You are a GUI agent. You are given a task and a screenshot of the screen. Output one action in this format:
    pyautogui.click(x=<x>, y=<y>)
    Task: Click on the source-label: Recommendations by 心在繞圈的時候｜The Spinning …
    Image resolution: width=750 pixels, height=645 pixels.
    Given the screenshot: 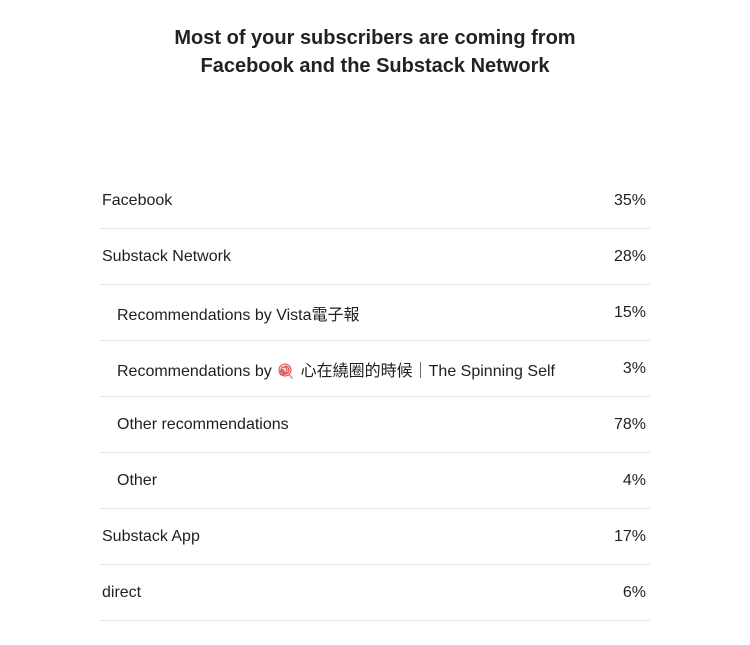 What is the action you would take?
    pyautogui.click(x=327, y=369)
    